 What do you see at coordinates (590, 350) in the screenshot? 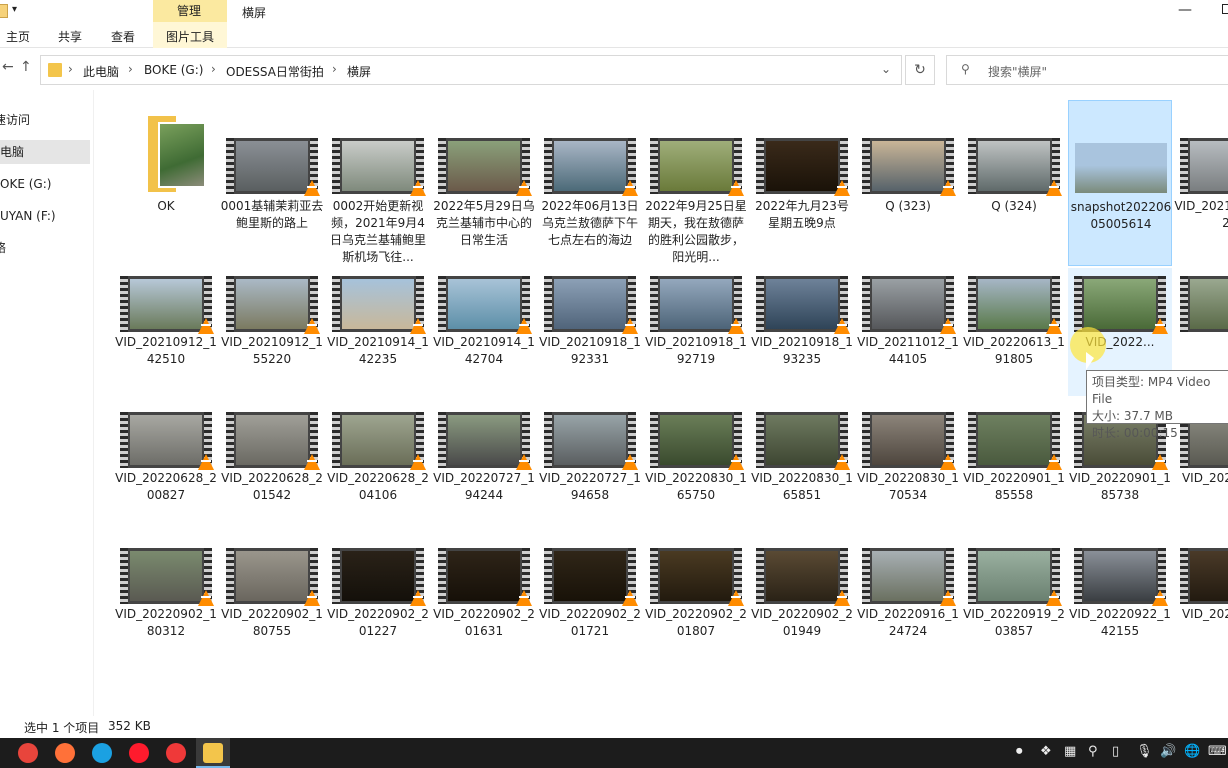
I see `file-name-label: VID_20210918_192331` at bounding box center [590, 350].